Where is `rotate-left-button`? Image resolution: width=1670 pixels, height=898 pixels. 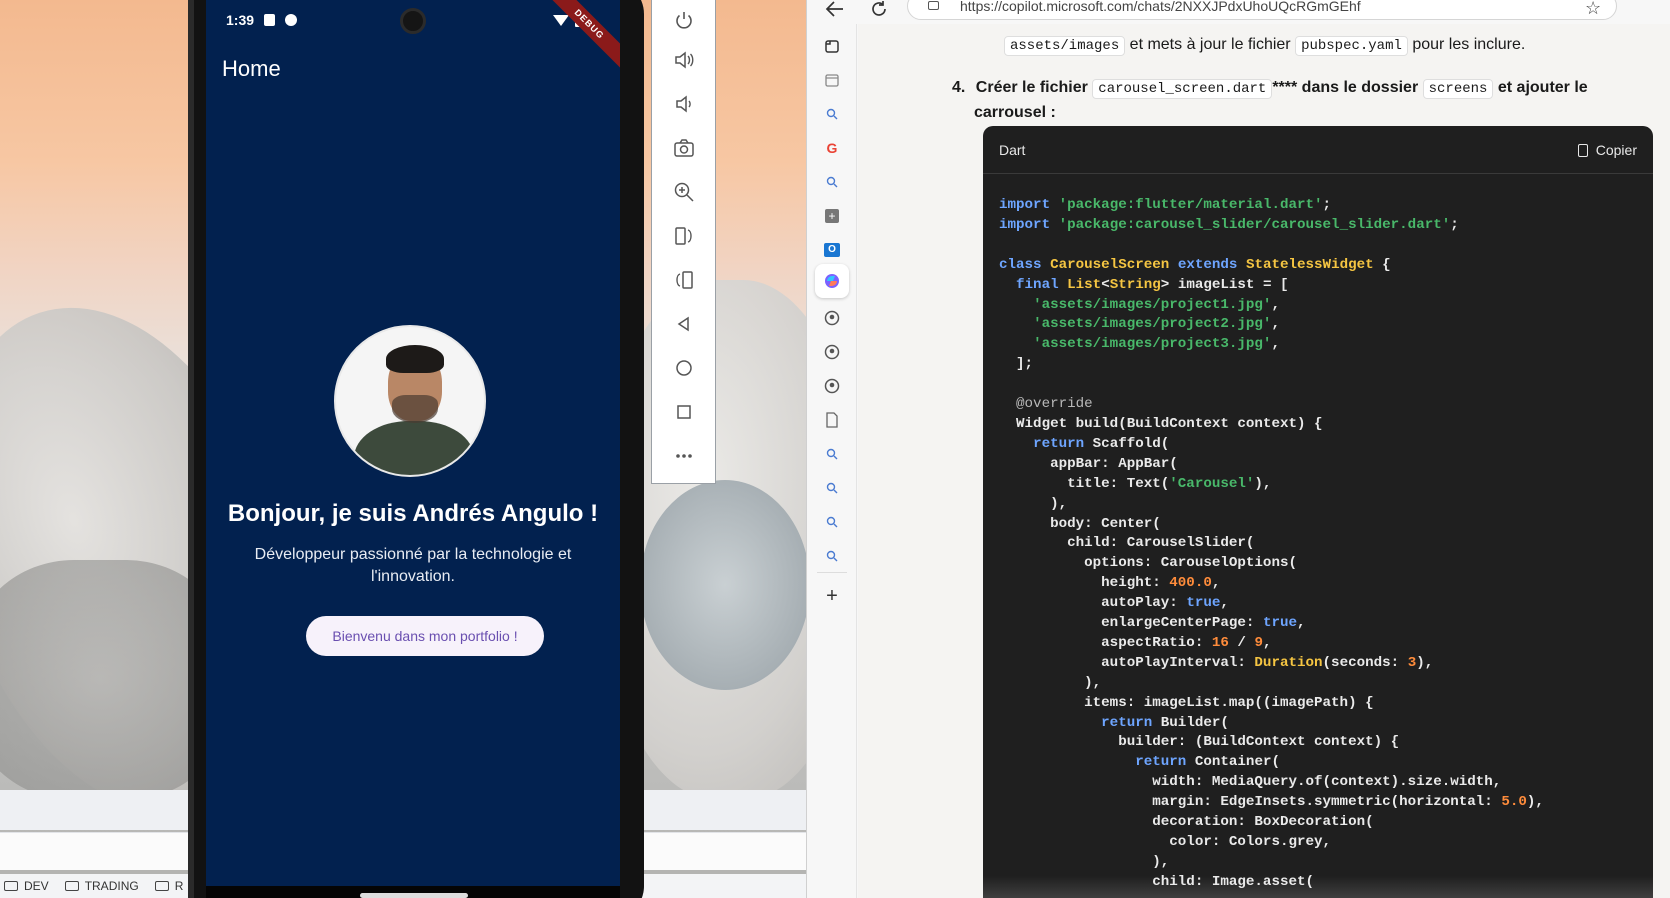
rotate-left-button is located at coordinates (683, 236).